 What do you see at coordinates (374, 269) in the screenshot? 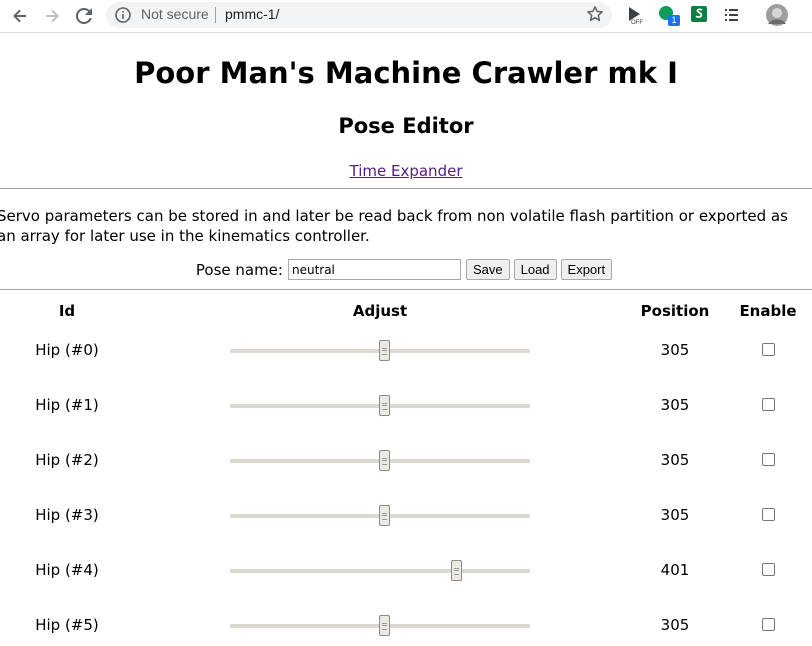
I see `pose-name-input` at bounding box center [374, 269].